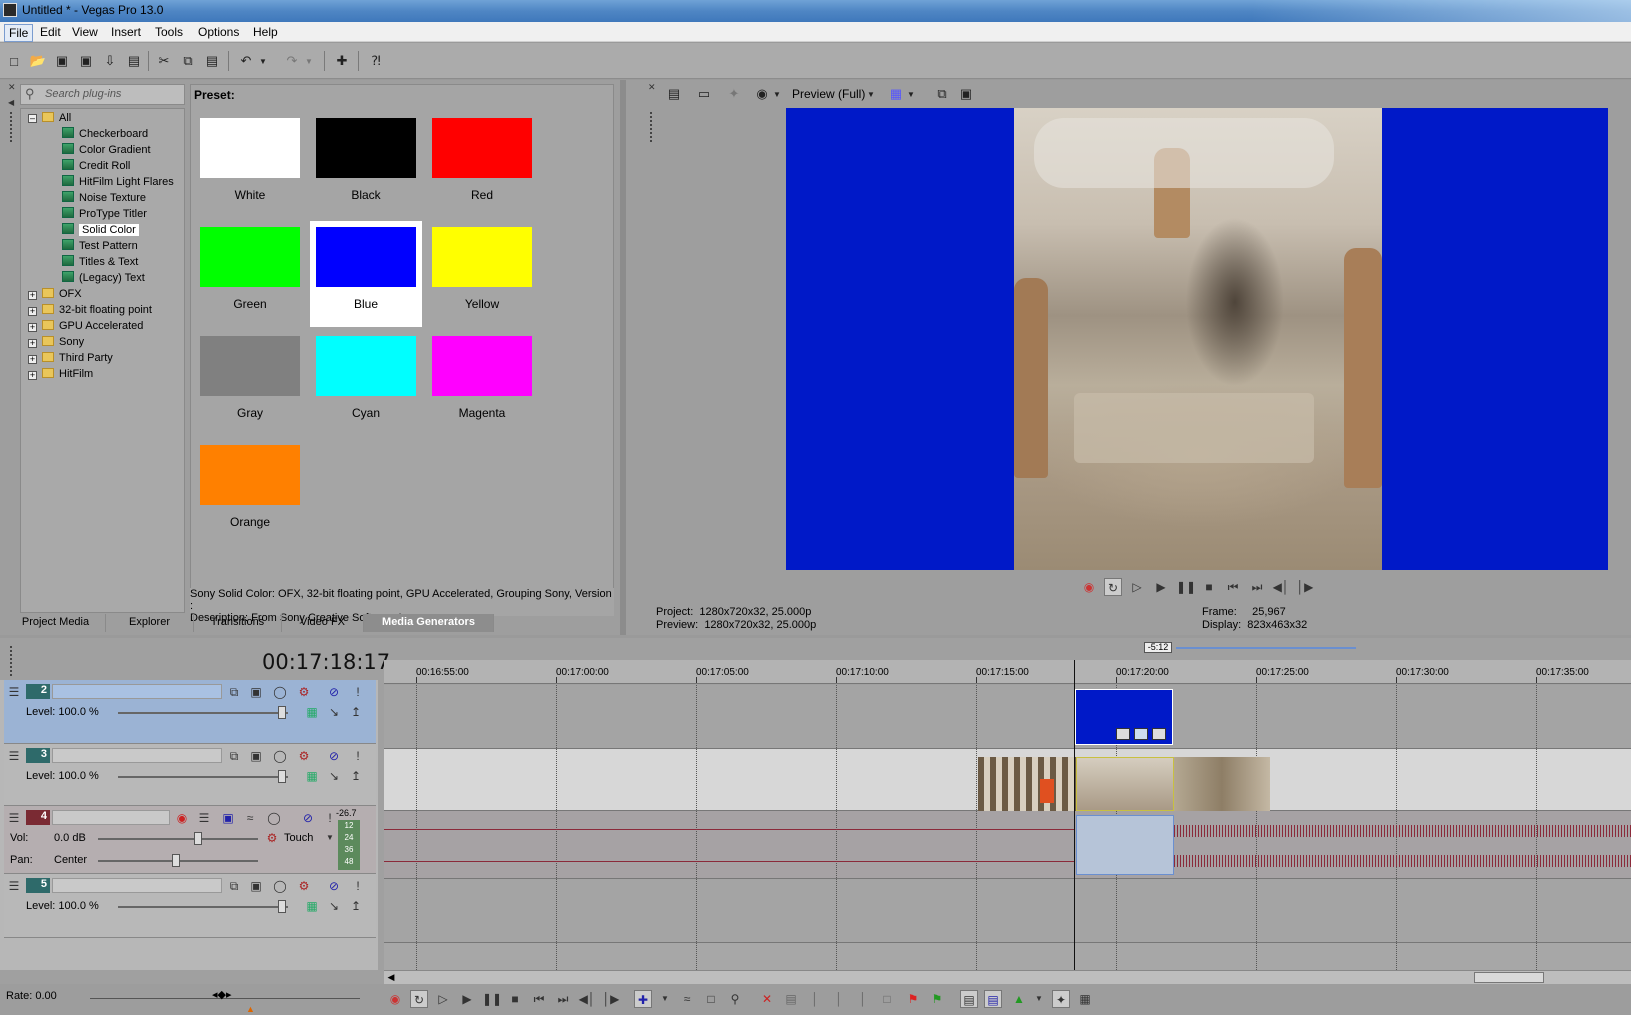  I want to click on solid-color-clip, so click(1124, 717).